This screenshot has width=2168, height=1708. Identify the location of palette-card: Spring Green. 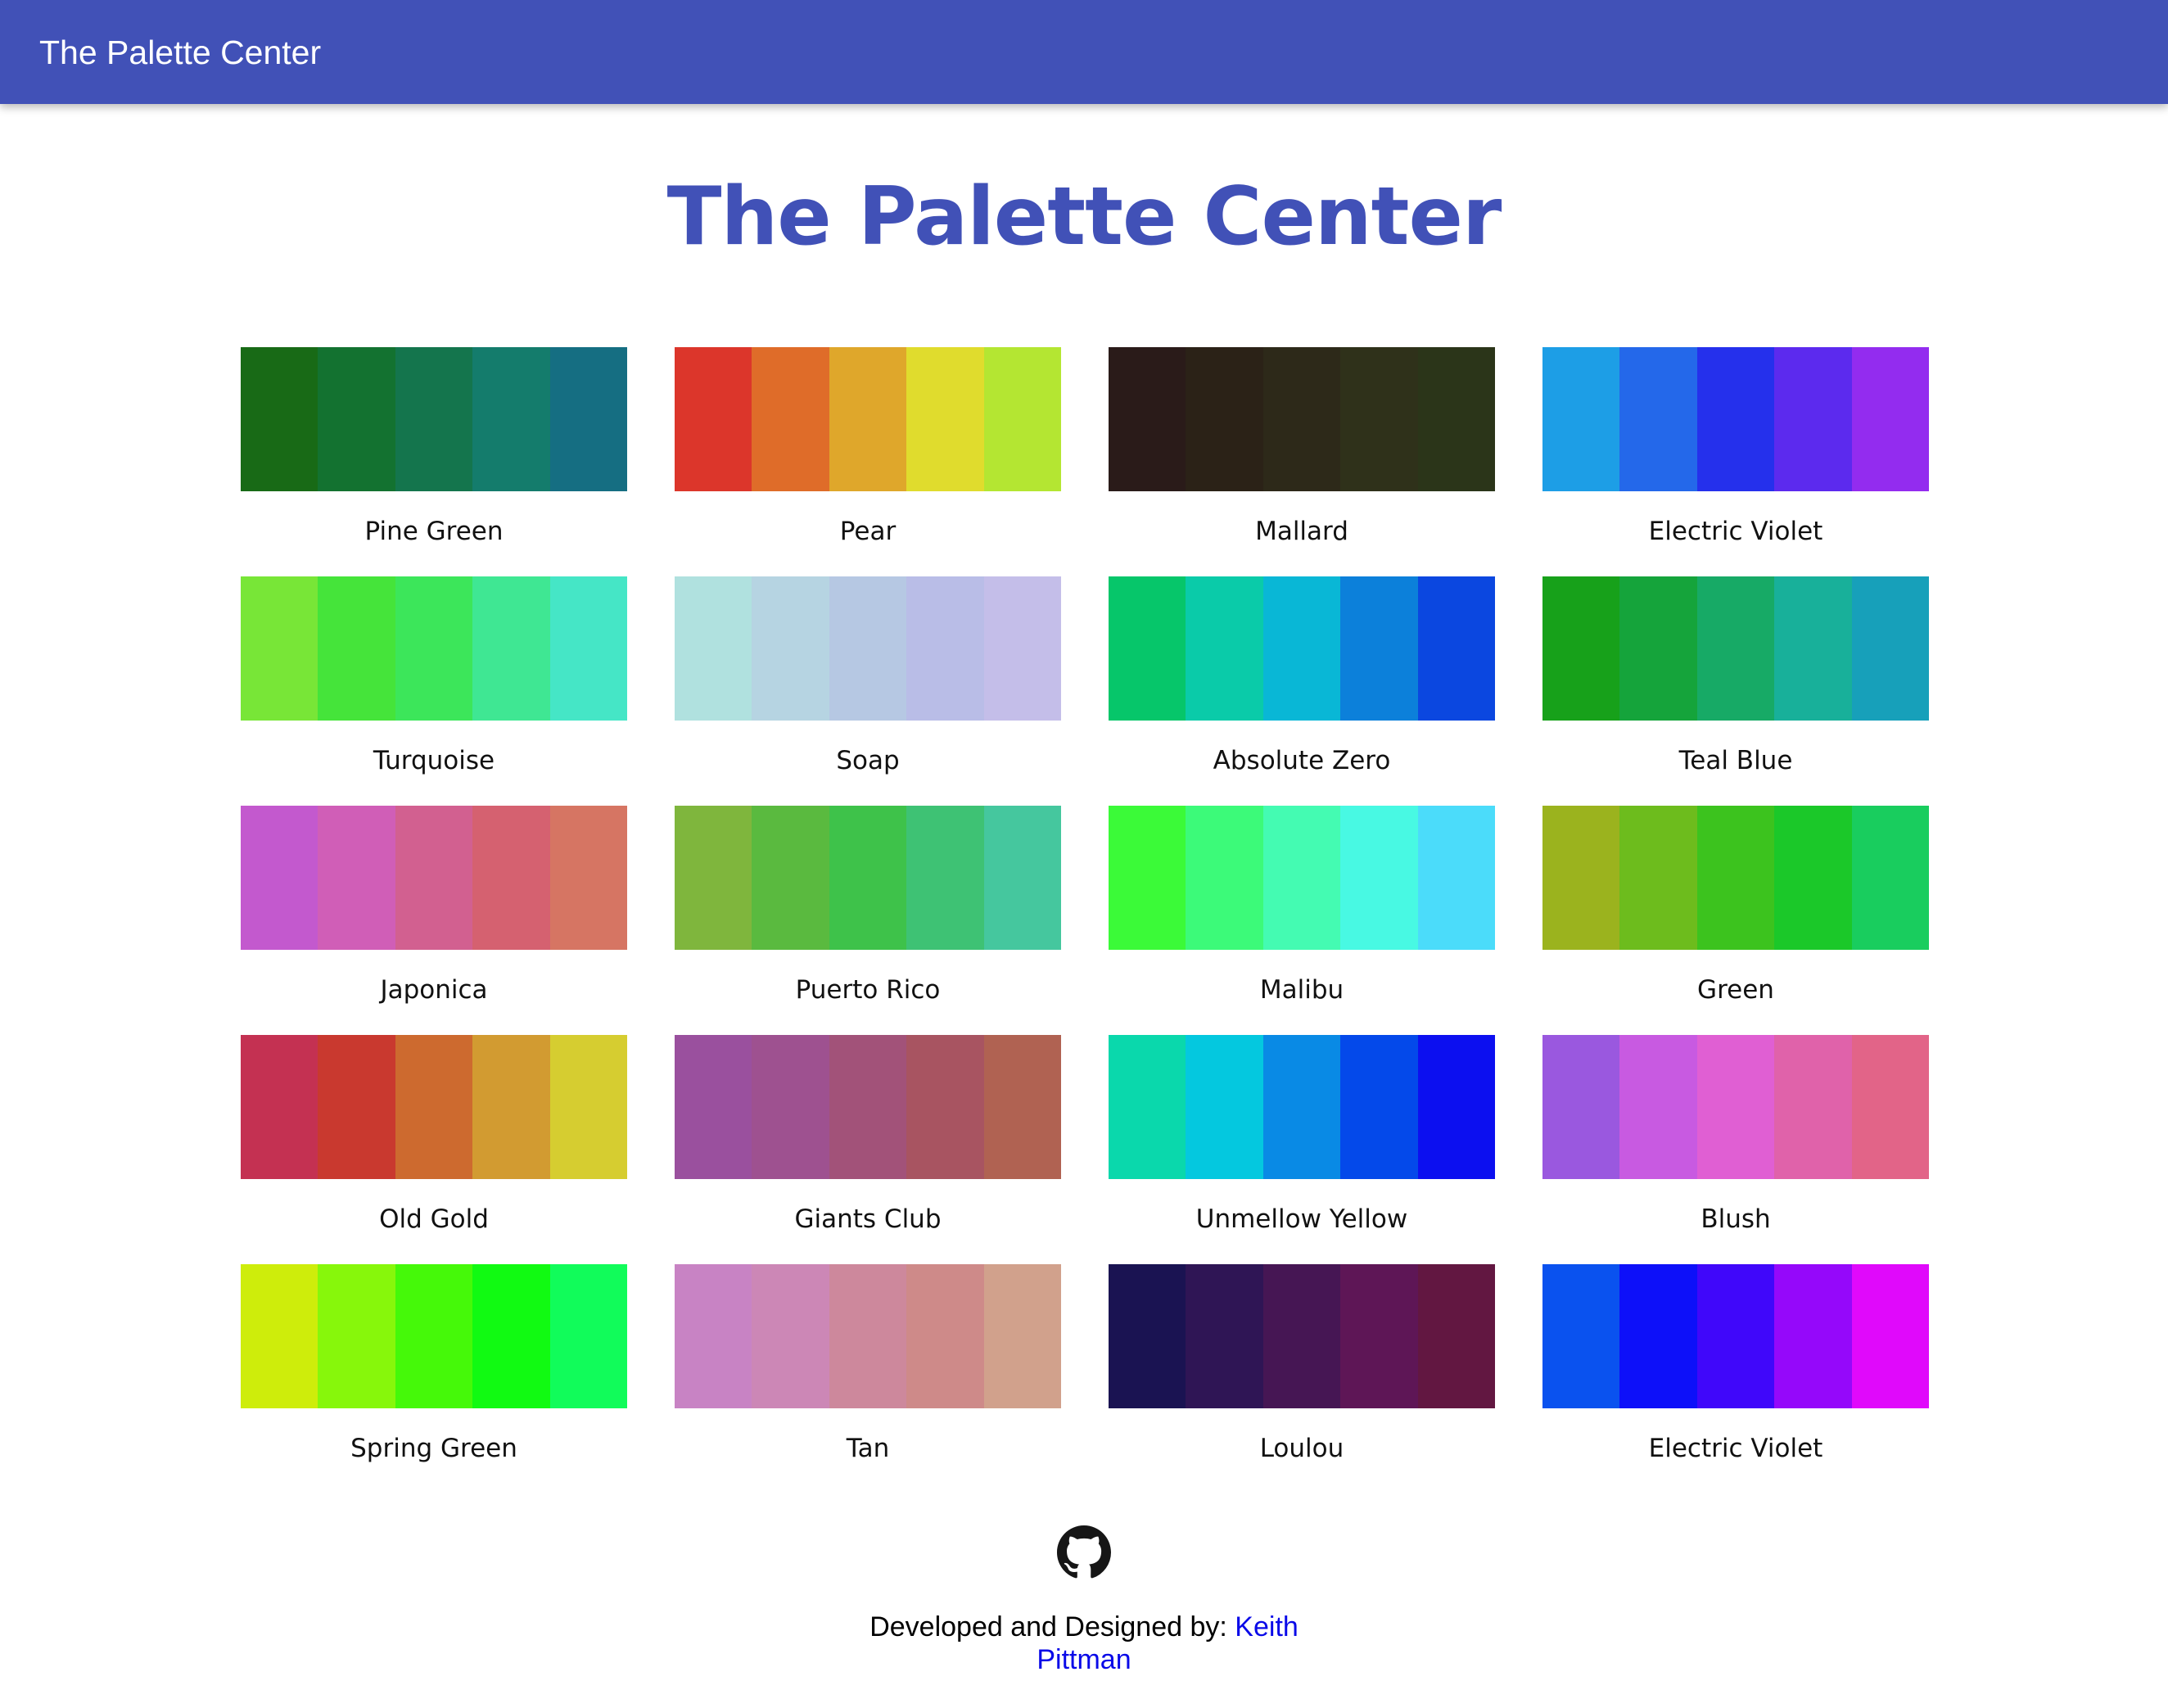
(435, 1378).